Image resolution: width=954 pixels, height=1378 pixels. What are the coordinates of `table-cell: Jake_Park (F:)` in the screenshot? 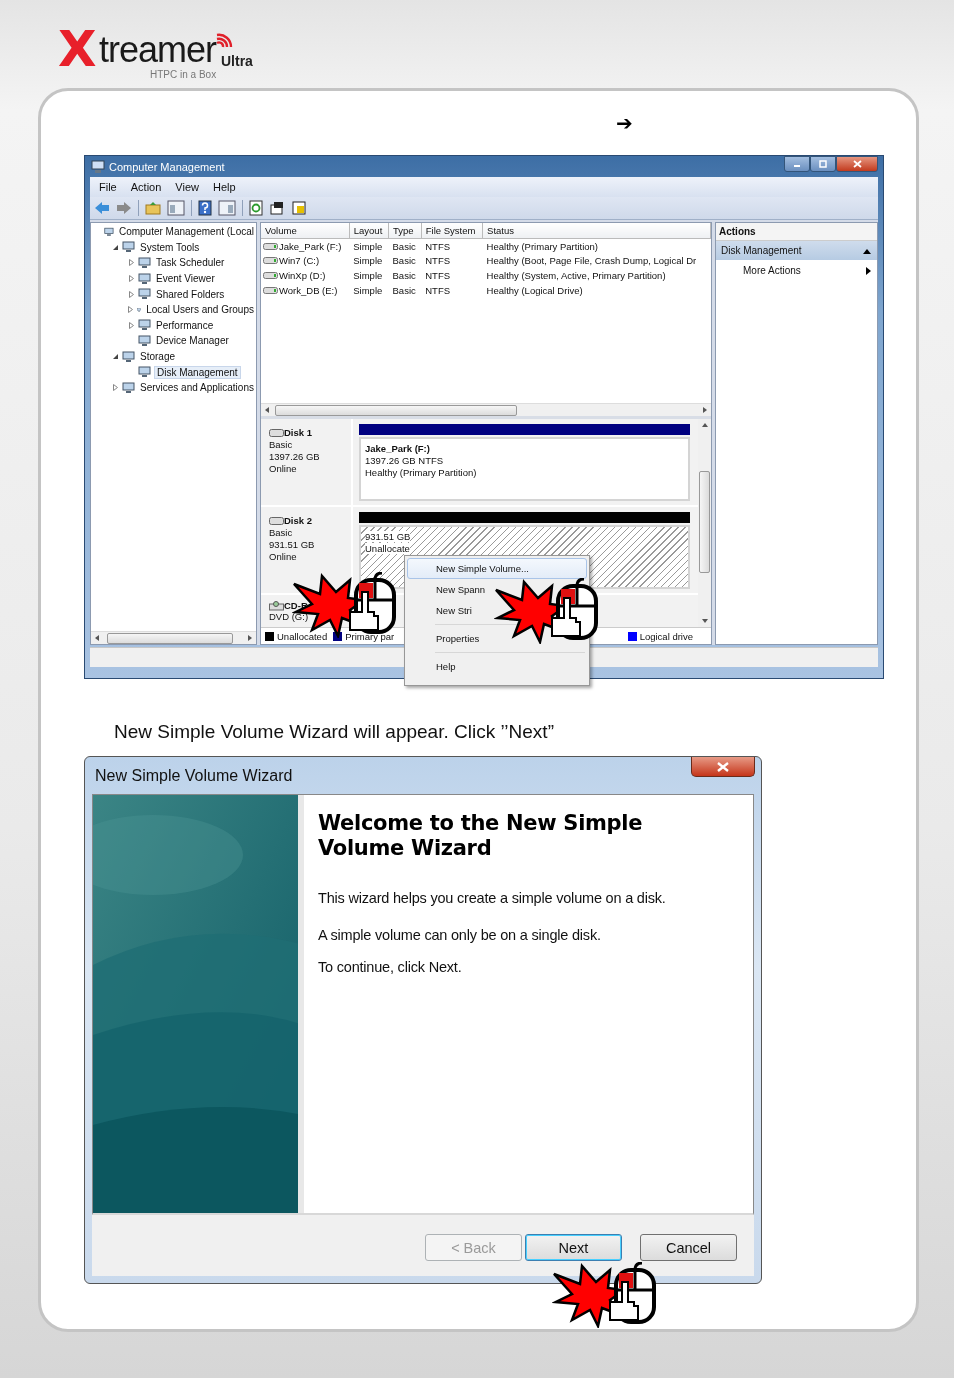 It's located at (310, 246).